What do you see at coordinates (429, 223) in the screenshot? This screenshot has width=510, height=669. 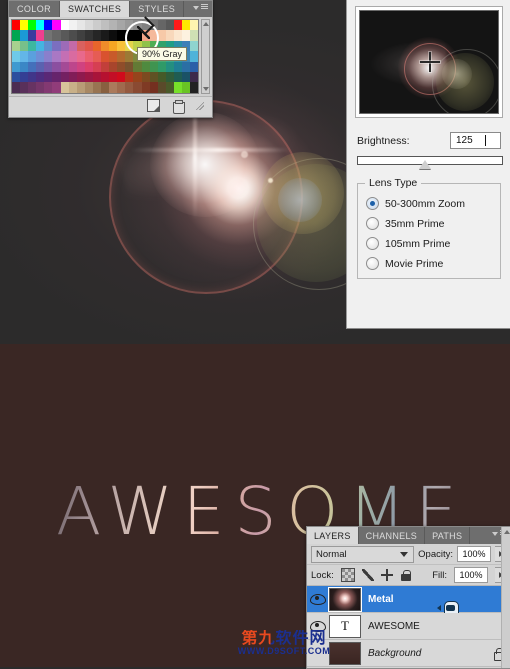 I see `radio-option-35mm-prime: 35mm Prime` at bounding box center [429, 223].